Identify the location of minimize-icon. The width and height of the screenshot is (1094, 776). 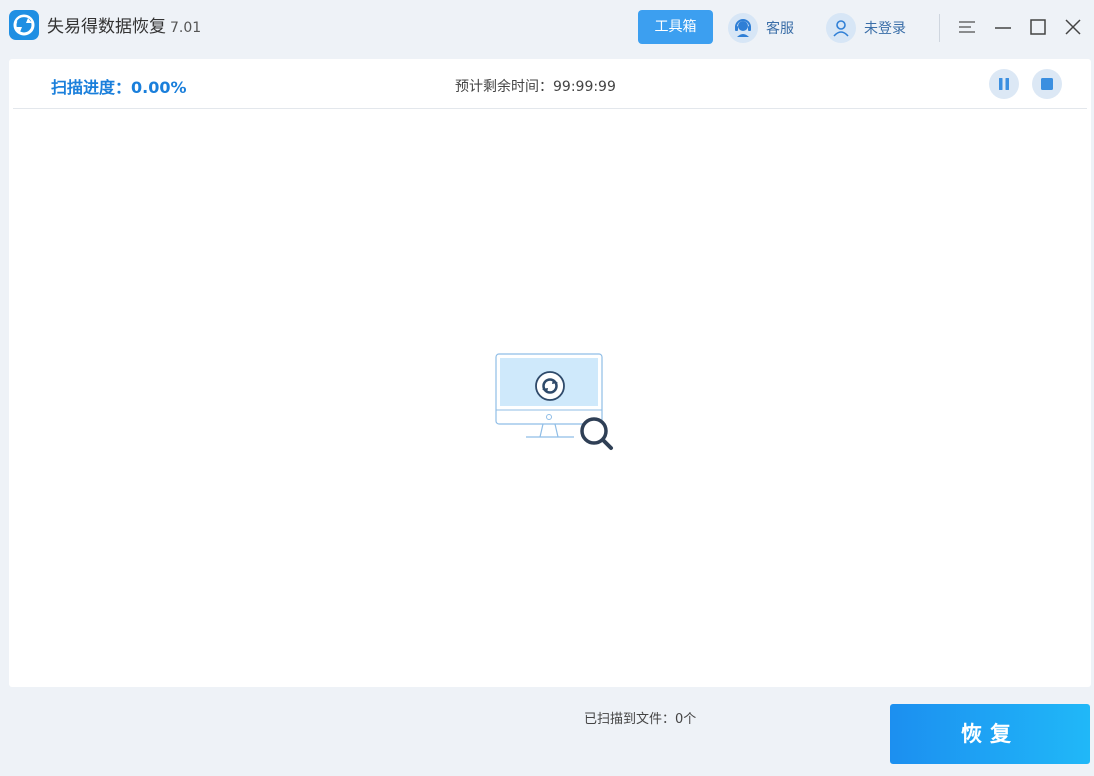
(1003, 27).